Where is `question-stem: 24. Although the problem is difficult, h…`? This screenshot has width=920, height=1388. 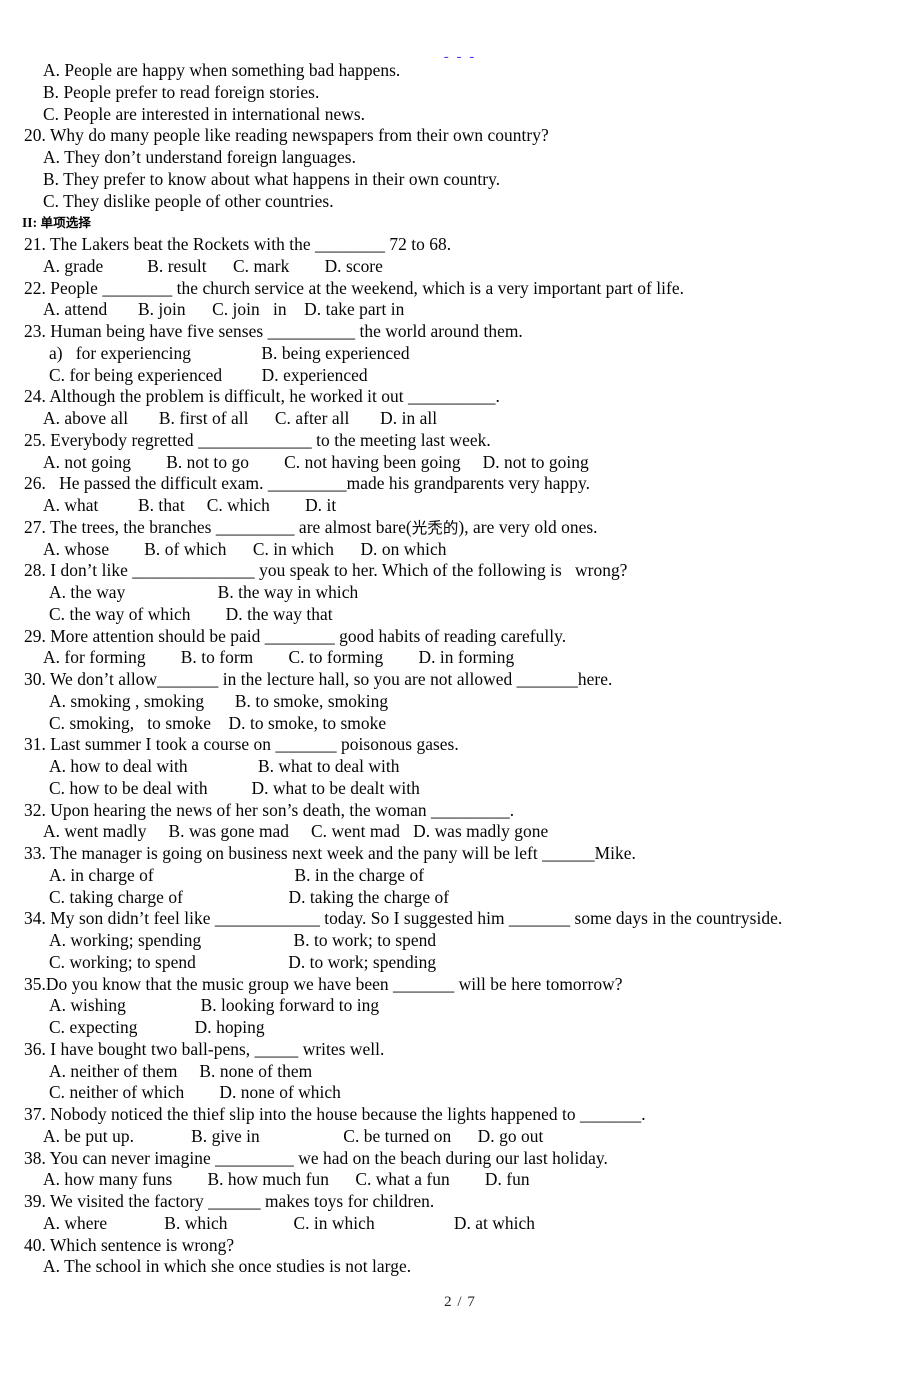 question-stem: 24. Although the problem is difficult, h… is located at coordinates (262, 396).